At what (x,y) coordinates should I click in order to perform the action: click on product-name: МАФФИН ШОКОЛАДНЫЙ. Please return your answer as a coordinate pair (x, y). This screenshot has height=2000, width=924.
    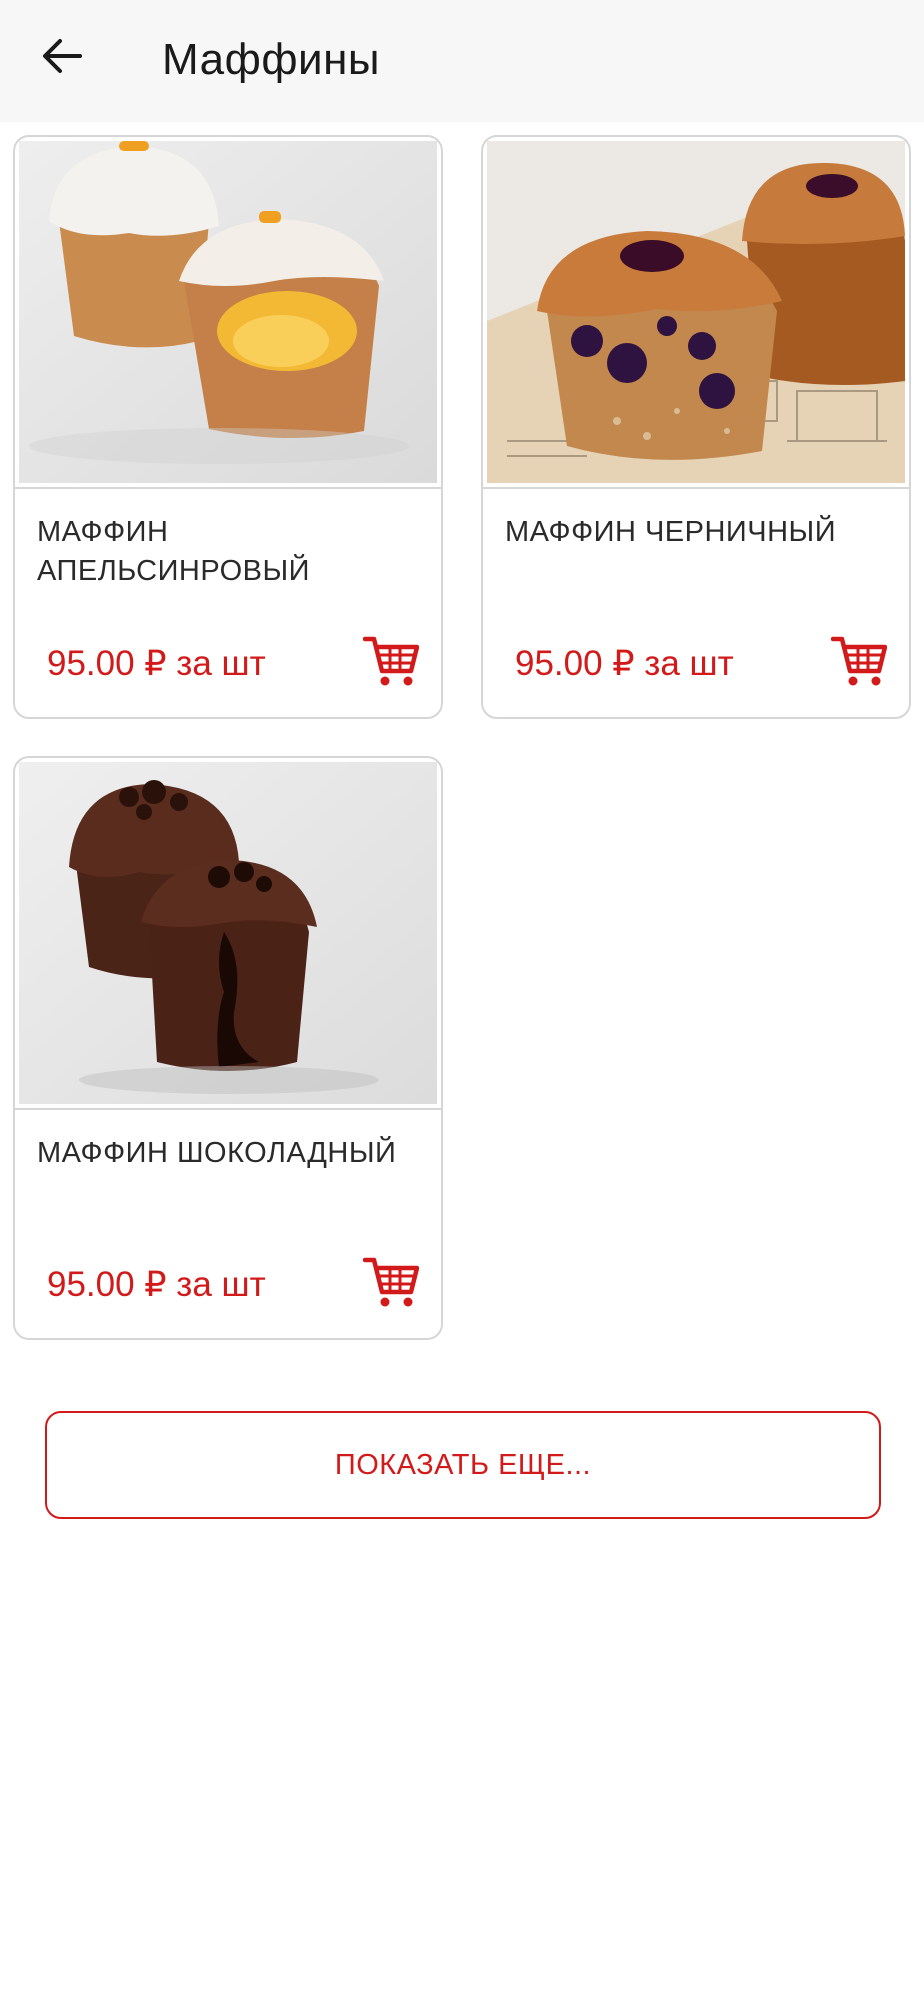
    Looking at the image, I should click on (232, 1153).